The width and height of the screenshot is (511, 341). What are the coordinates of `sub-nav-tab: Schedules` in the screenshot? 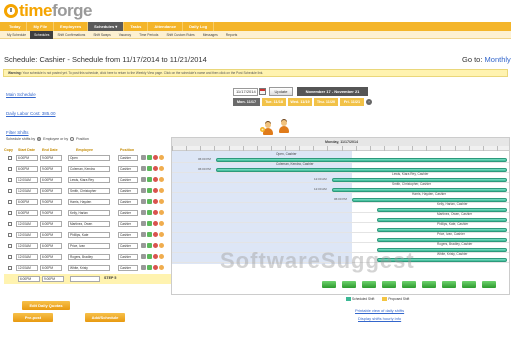 It's located at (42, 34).